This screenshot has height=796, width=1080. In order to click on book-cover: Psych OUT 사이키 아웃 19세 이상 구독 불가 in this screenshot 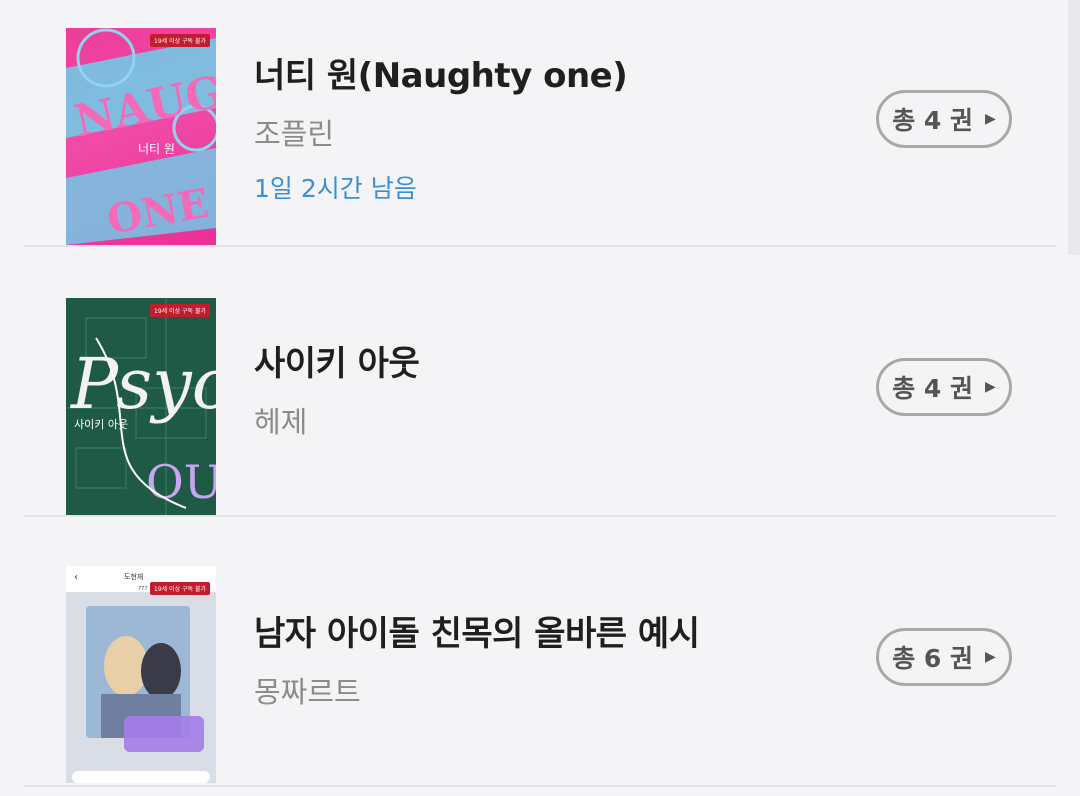, I will do `click(141, 406)`.